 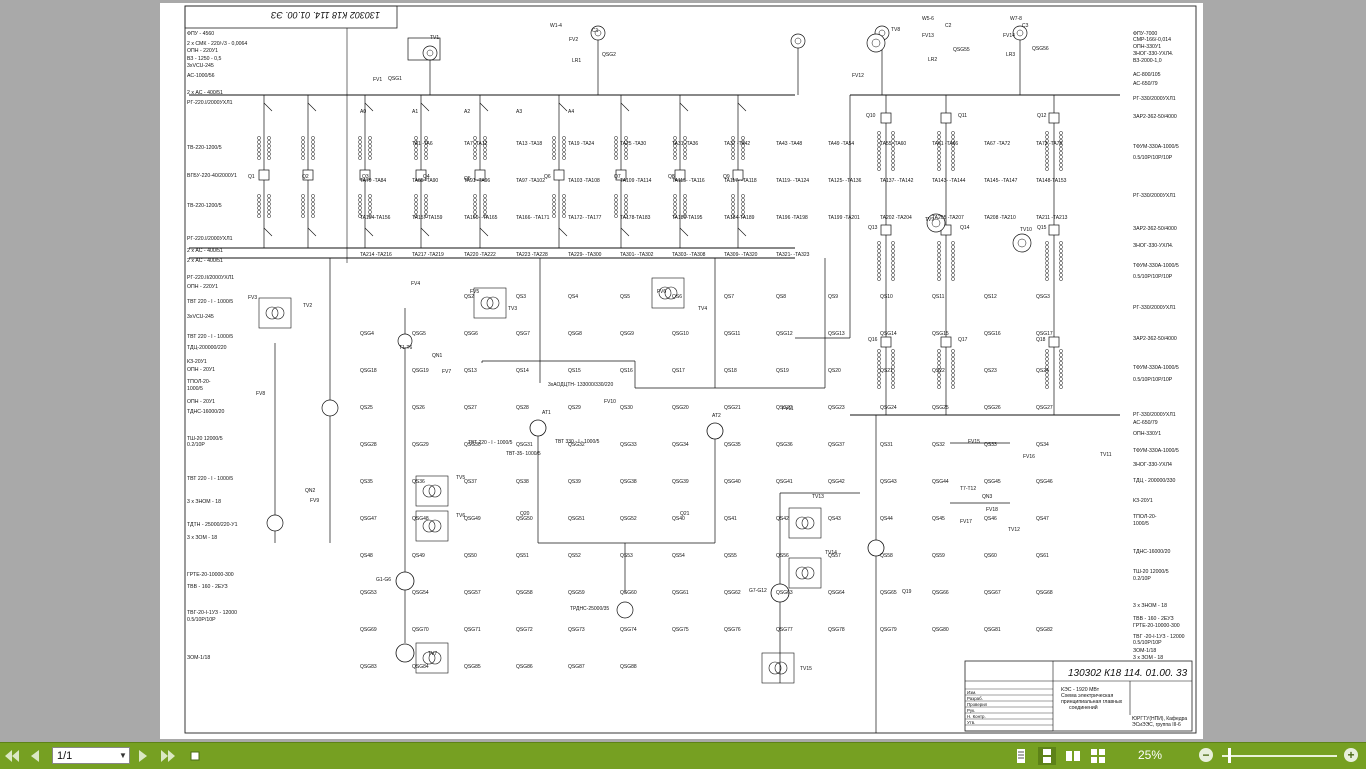 What do you see at coordinates (1042, 228) in the screenshot?
I see `schematic-label: Q15` at bounding box center [1042, 228].